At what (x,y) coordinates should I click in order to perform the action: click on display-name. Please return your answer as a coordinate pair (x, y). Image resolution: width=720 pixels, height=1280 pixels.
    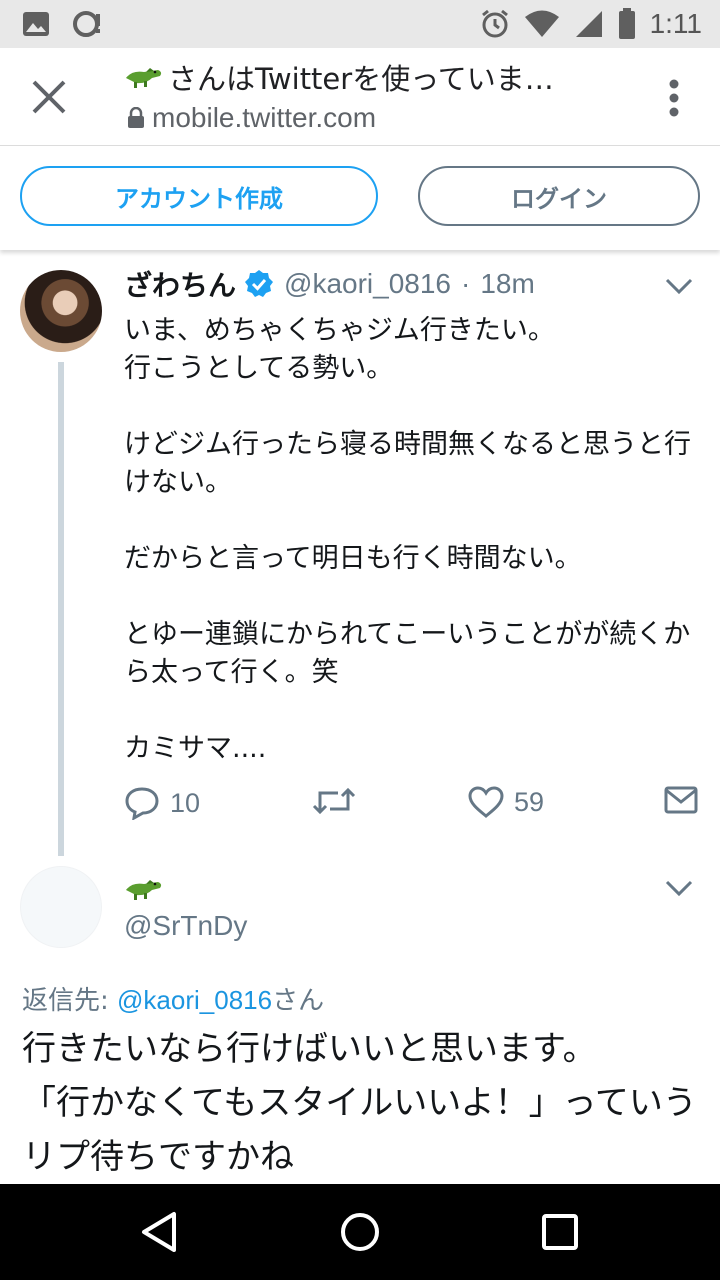
    Looking at the image, I should click on (144, 891).